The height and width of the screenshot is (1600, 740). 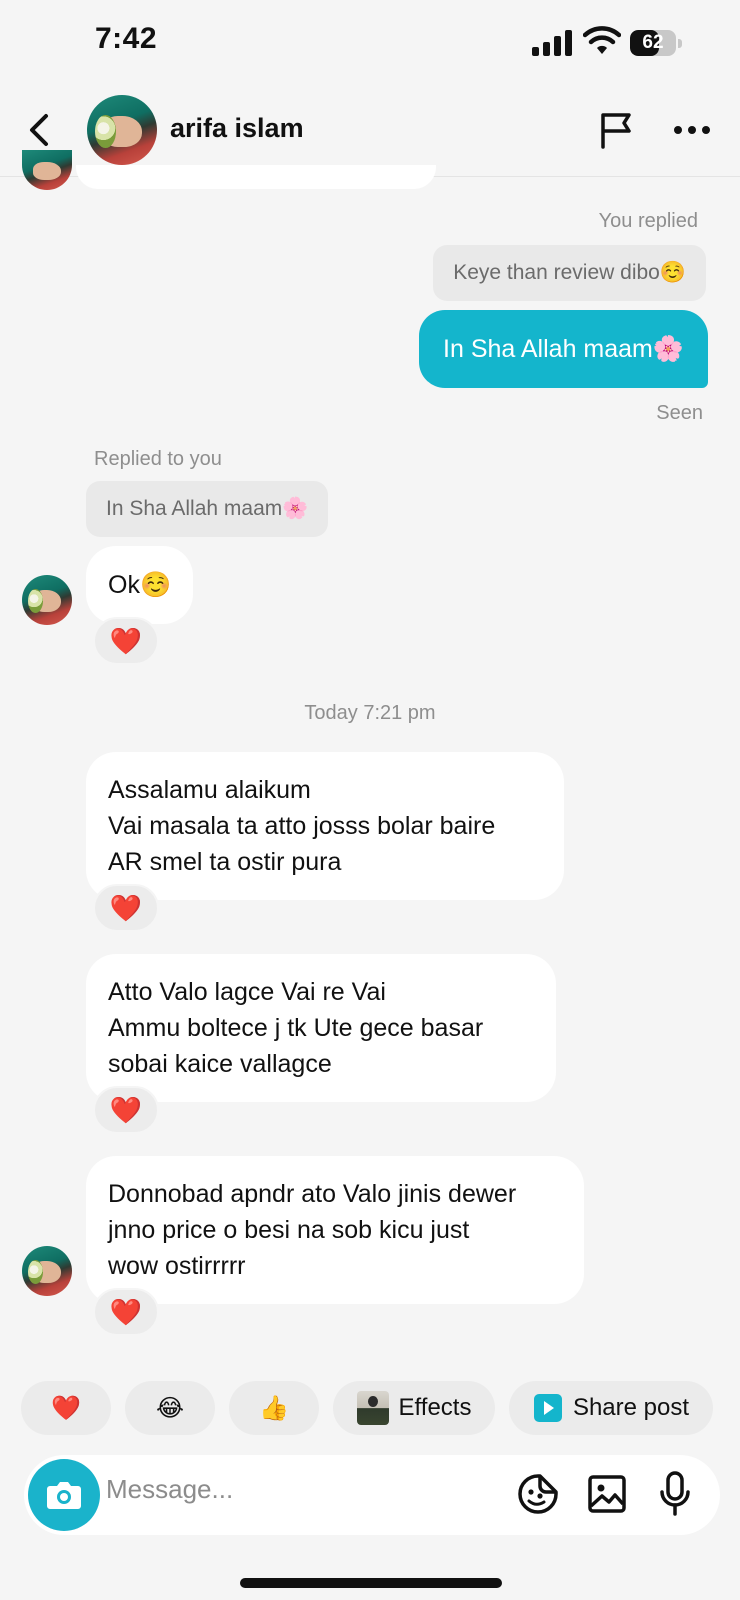 What do you see at coordinates (371, 1583) in the screenshot?
I see `home-indicator` at bounding box center [371, 1583].